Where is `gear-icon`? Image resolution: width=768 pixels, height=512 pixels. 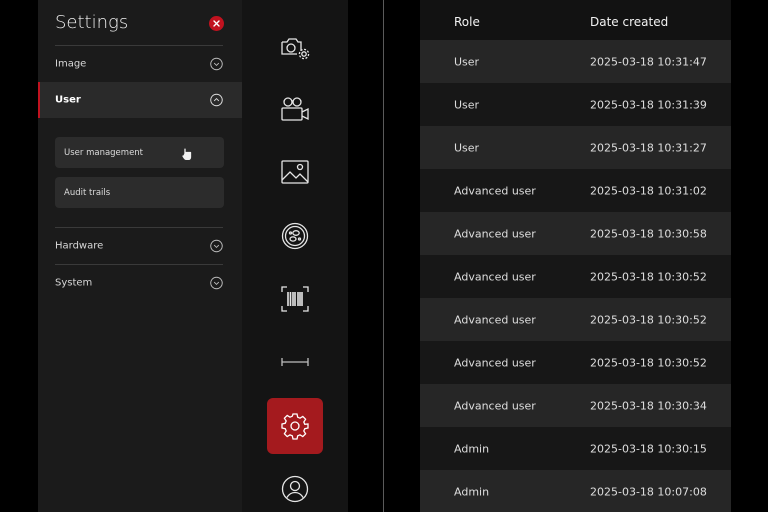 gear-icon is located at coordinates (295, 426).